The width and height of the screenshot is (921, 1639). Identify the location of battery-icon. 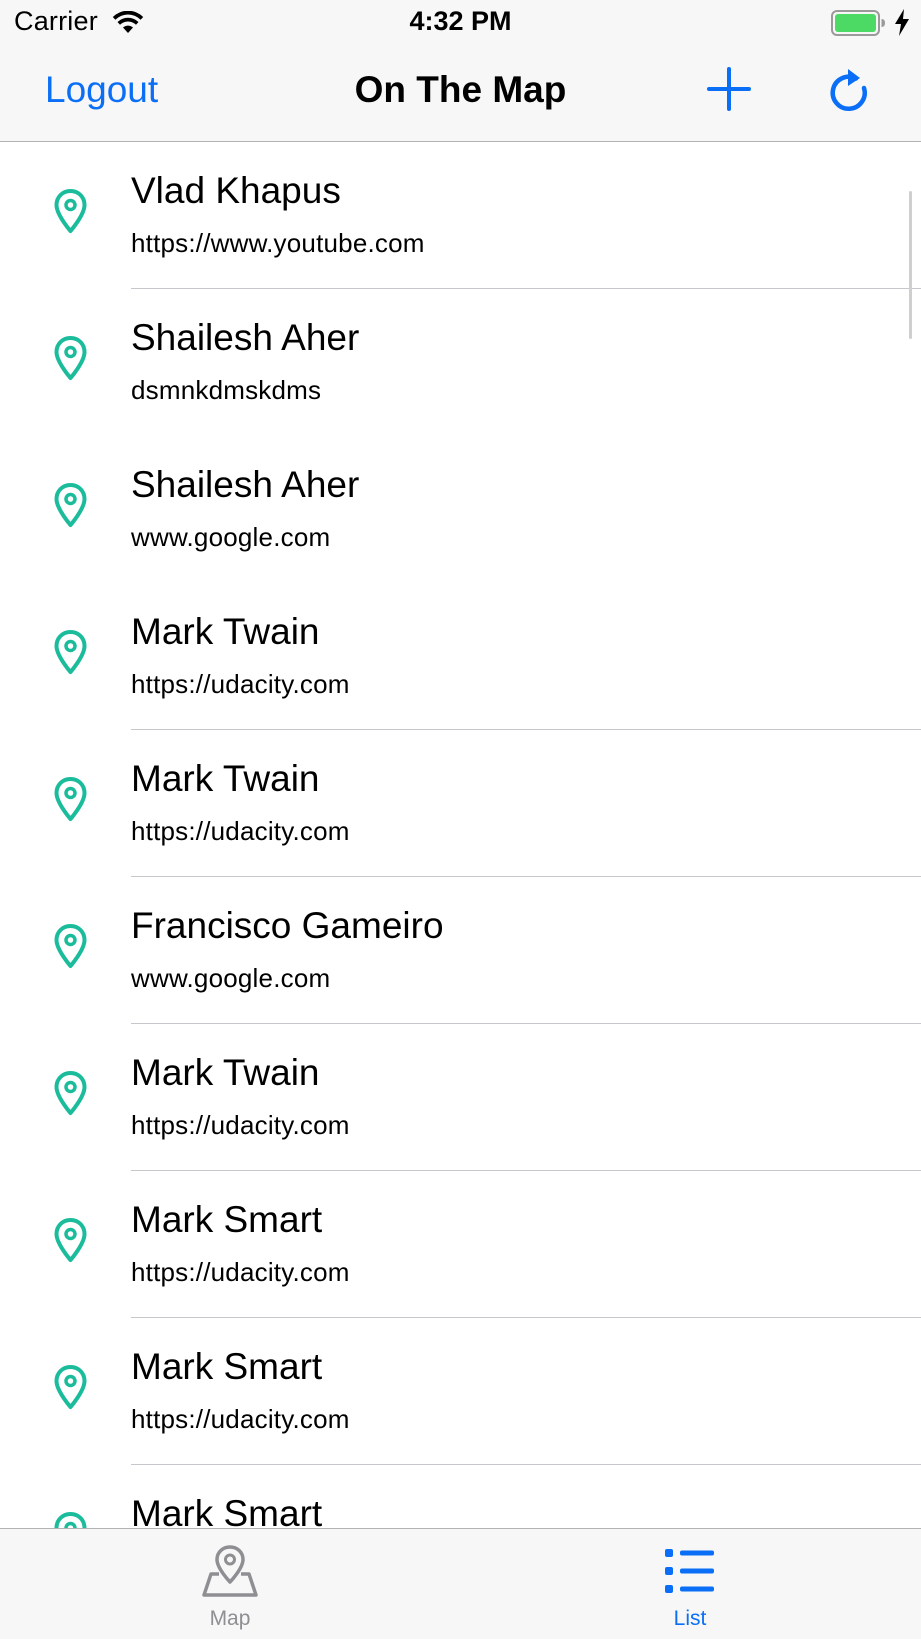
(858, 23).